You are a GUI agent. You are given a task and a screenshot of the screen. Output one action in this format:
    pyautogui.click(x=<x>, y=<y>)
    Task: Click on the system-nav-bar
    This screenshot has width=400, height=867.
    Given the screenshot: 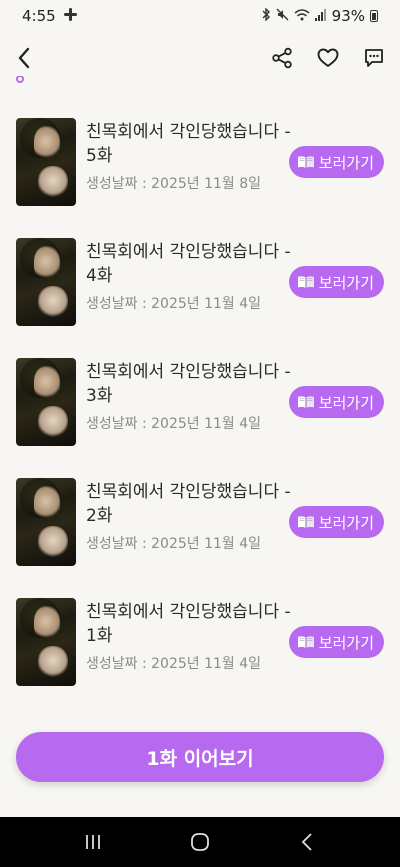 What is the action you would take?
    pyautogui.click(x=200, y=842)
    